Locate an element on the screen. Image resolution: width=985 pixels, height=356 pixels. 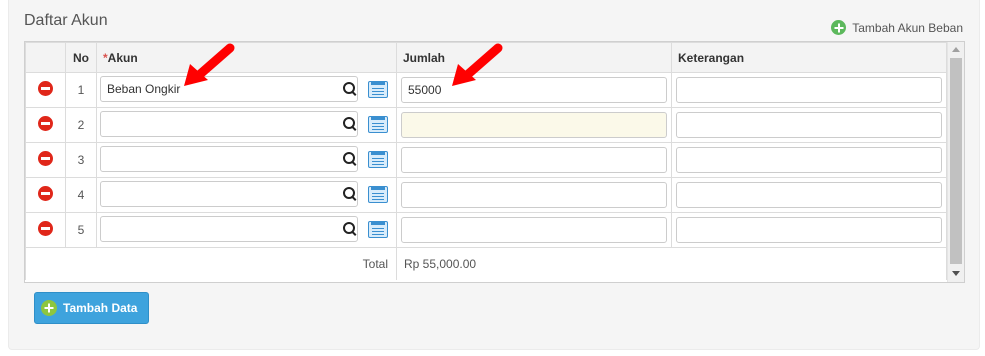
add-data-button: Tambah Data is located at coordinates (91, 308).